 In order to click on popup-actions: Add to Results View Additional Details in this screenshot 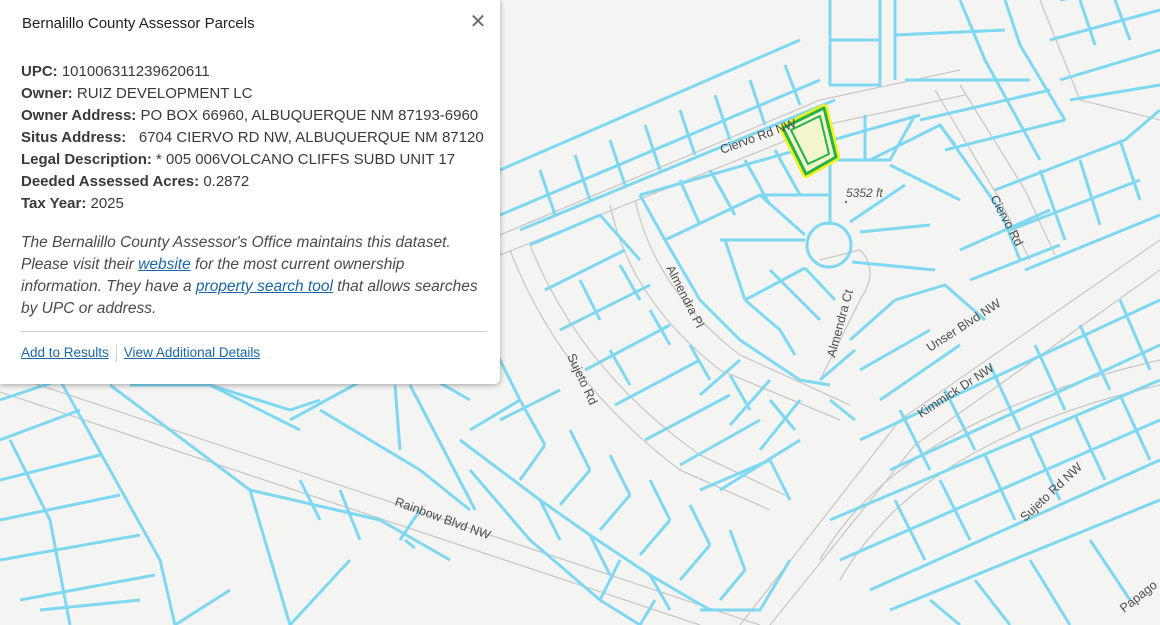, I will do `click(140, 353)`.